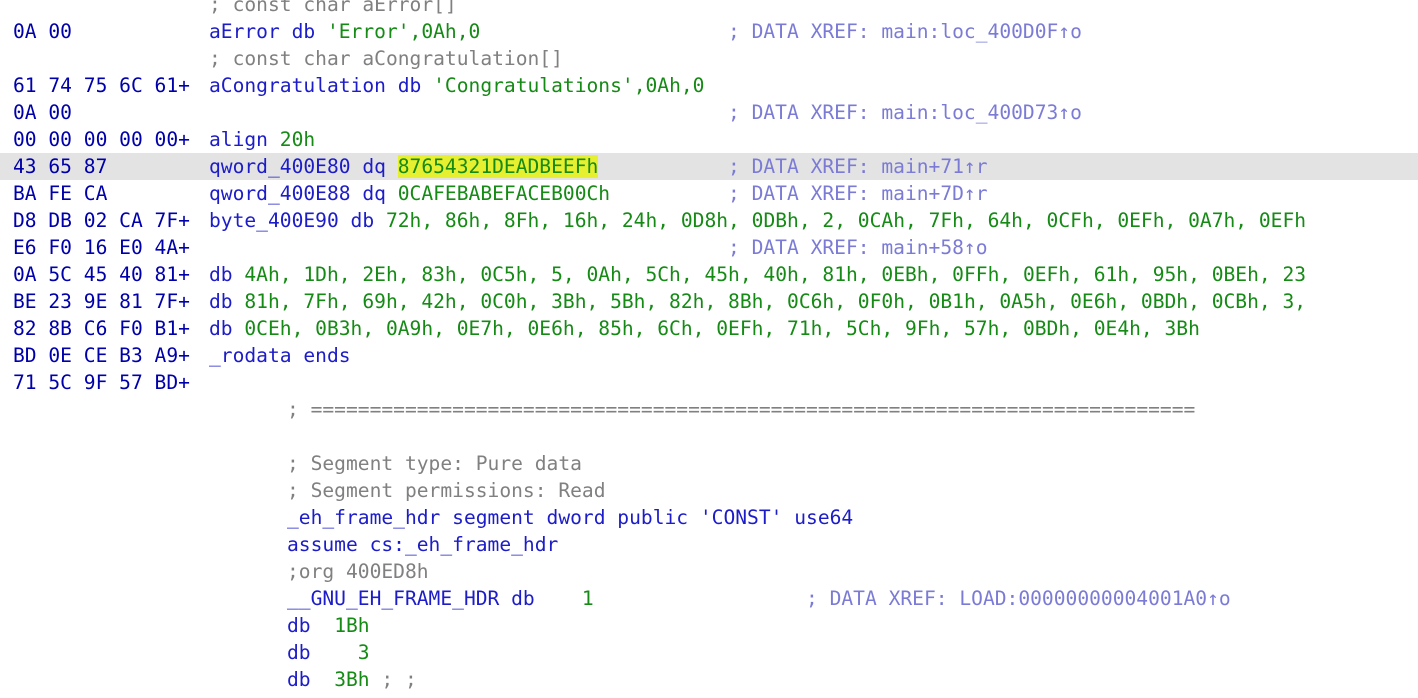  I want to click on string-literal: 'Congratulations', so click(533, 85).